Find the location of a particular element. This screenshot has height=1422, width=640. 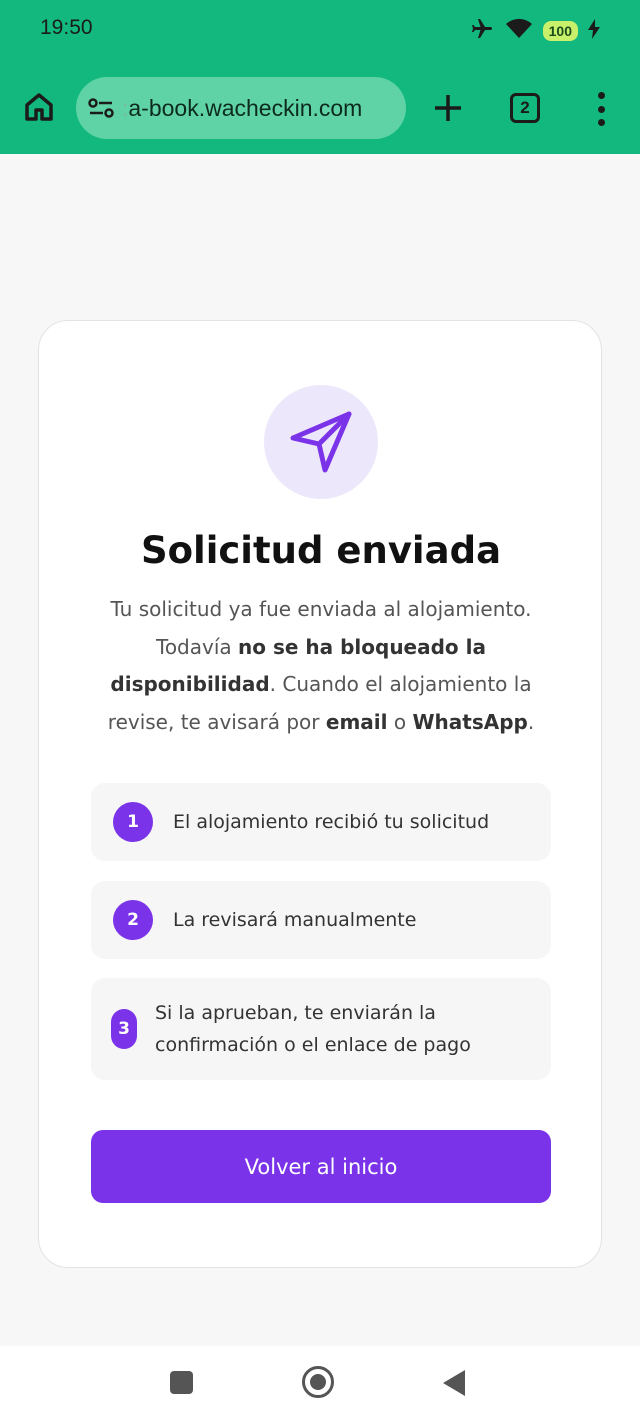

description-text: . is located at coordinates (531, 721).